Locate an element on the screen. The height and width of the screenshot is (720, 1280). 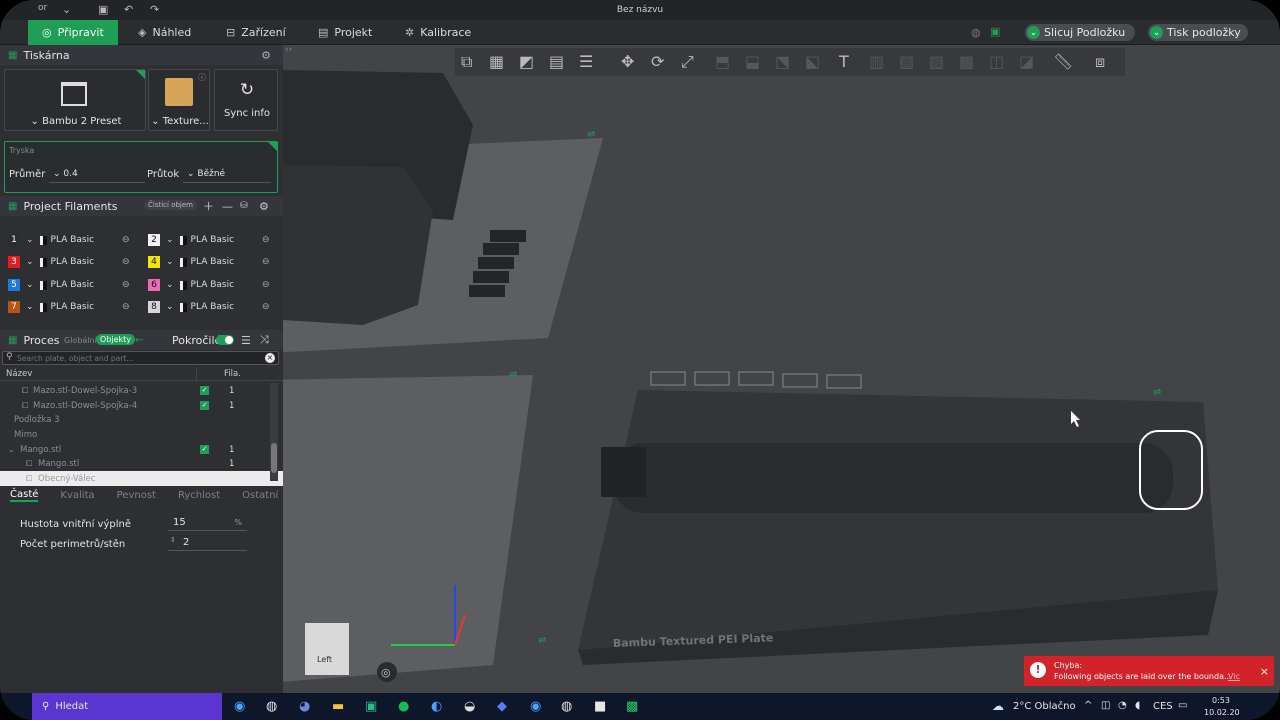
fila-column-header: Fila. is located at coordinates (232, 374).